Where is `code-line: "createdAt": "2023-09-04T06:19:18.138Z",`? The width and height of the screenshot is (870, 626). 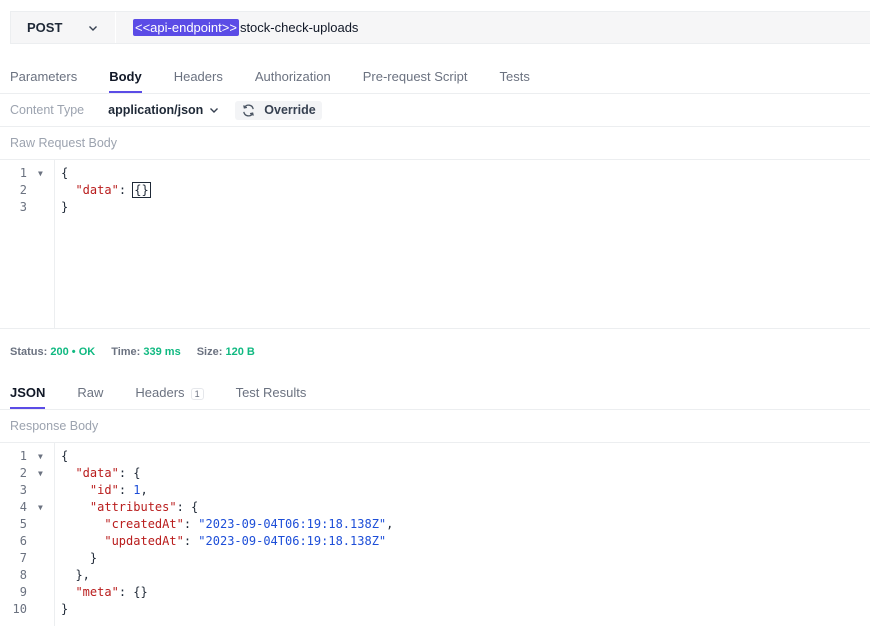
code-line: "createdAt": "2023-09-04T06:19:18.138Z", is located at coordinates (249, 524).